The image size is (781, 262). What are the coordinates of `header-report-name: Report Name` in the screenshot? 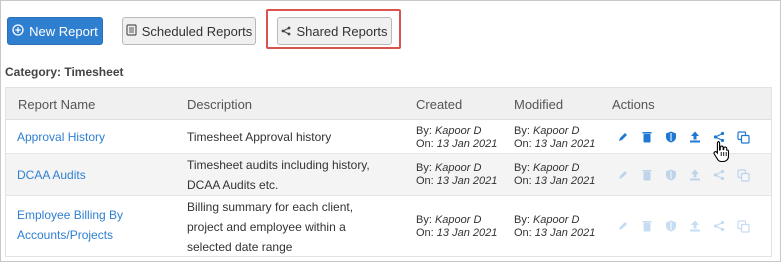 It's located at (57, 104).